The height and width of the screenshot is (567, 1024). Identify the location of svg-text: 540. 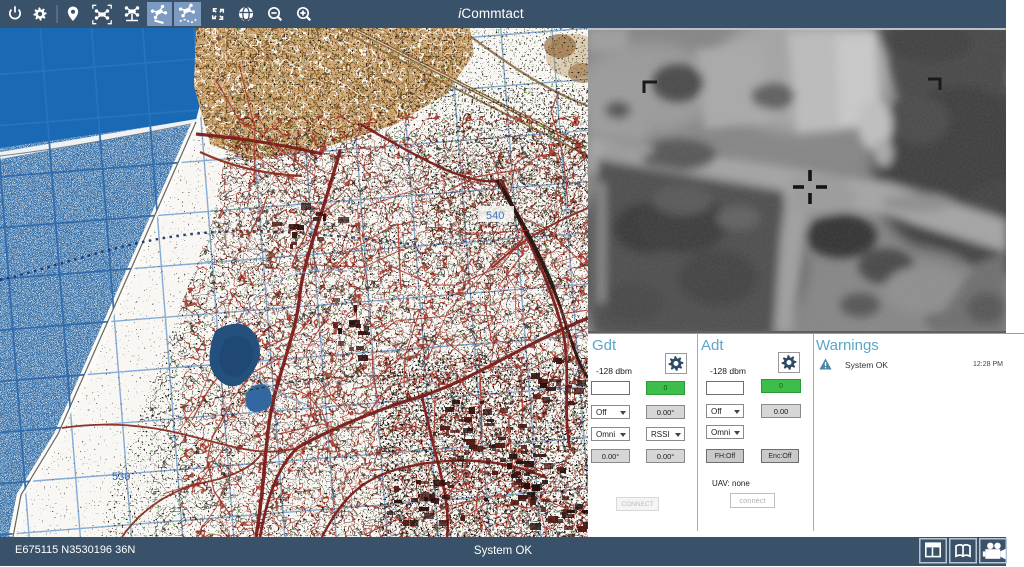
(495, 216).